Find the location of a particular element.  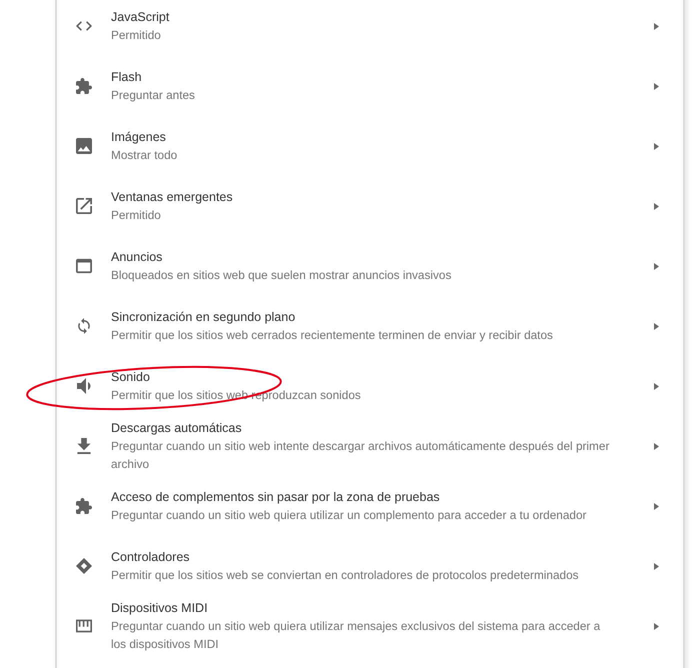

speaker-icon is located at coordinates (84, 386).